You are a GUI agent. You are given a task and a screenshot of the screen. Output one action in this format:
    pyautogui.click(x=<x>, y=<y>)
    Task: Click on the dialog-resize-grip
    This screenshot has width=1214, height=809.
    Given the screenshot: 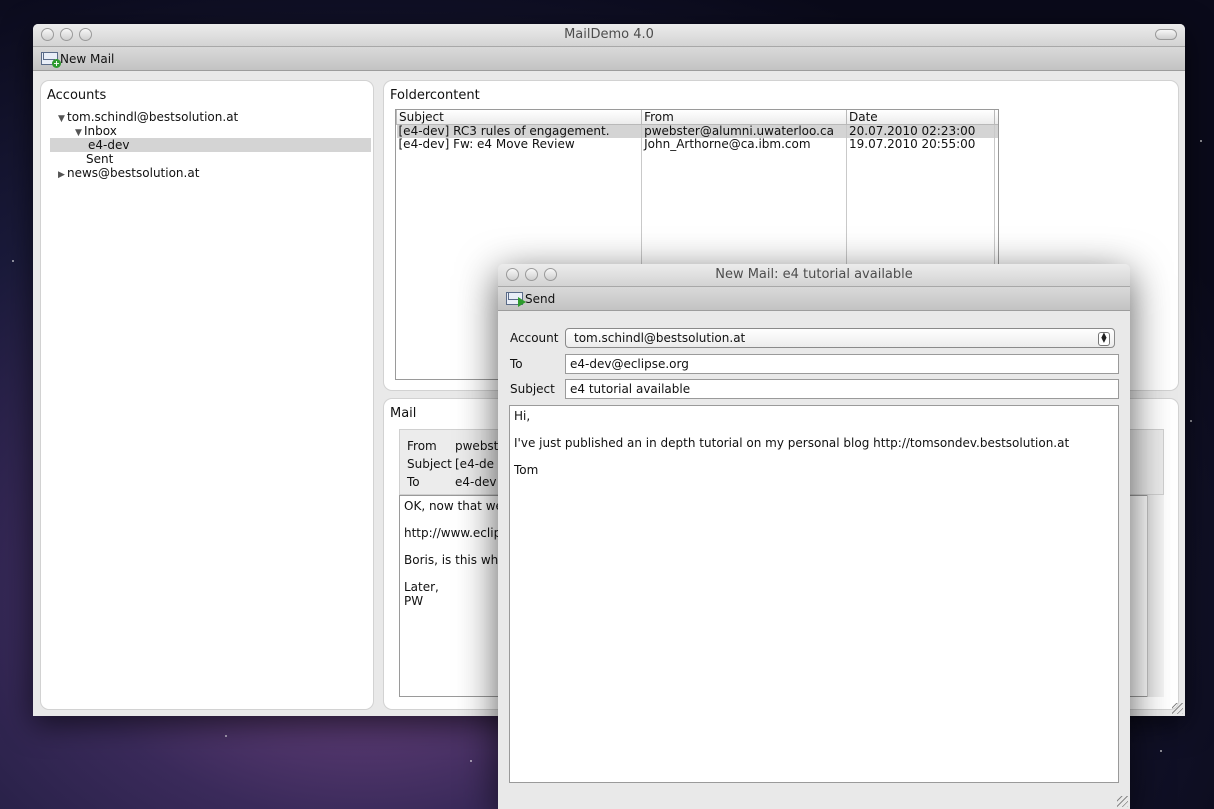 What is the action you would take?
    pyautogui.click(x=1122, y=801)
    